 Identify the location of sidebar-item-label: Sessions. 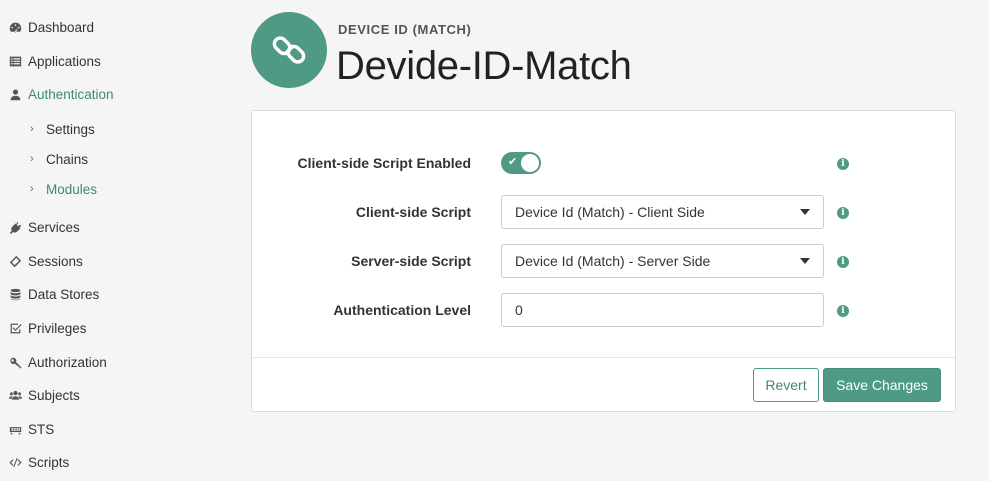
(55, 261).